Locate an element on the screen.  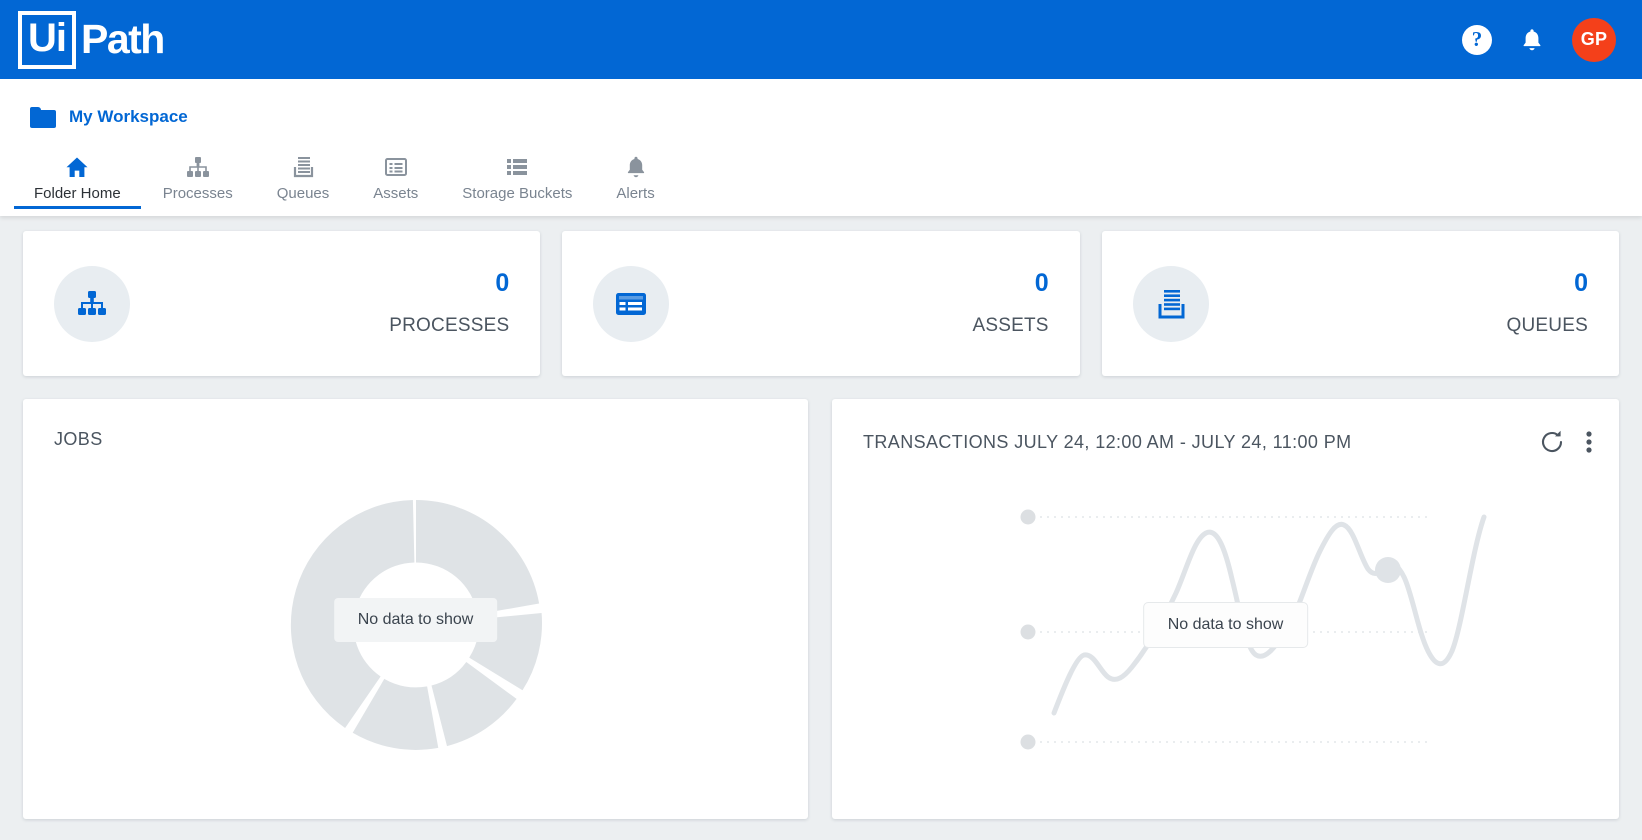
jobs-panel-header: JOBS is located at coordinates (415, 424).